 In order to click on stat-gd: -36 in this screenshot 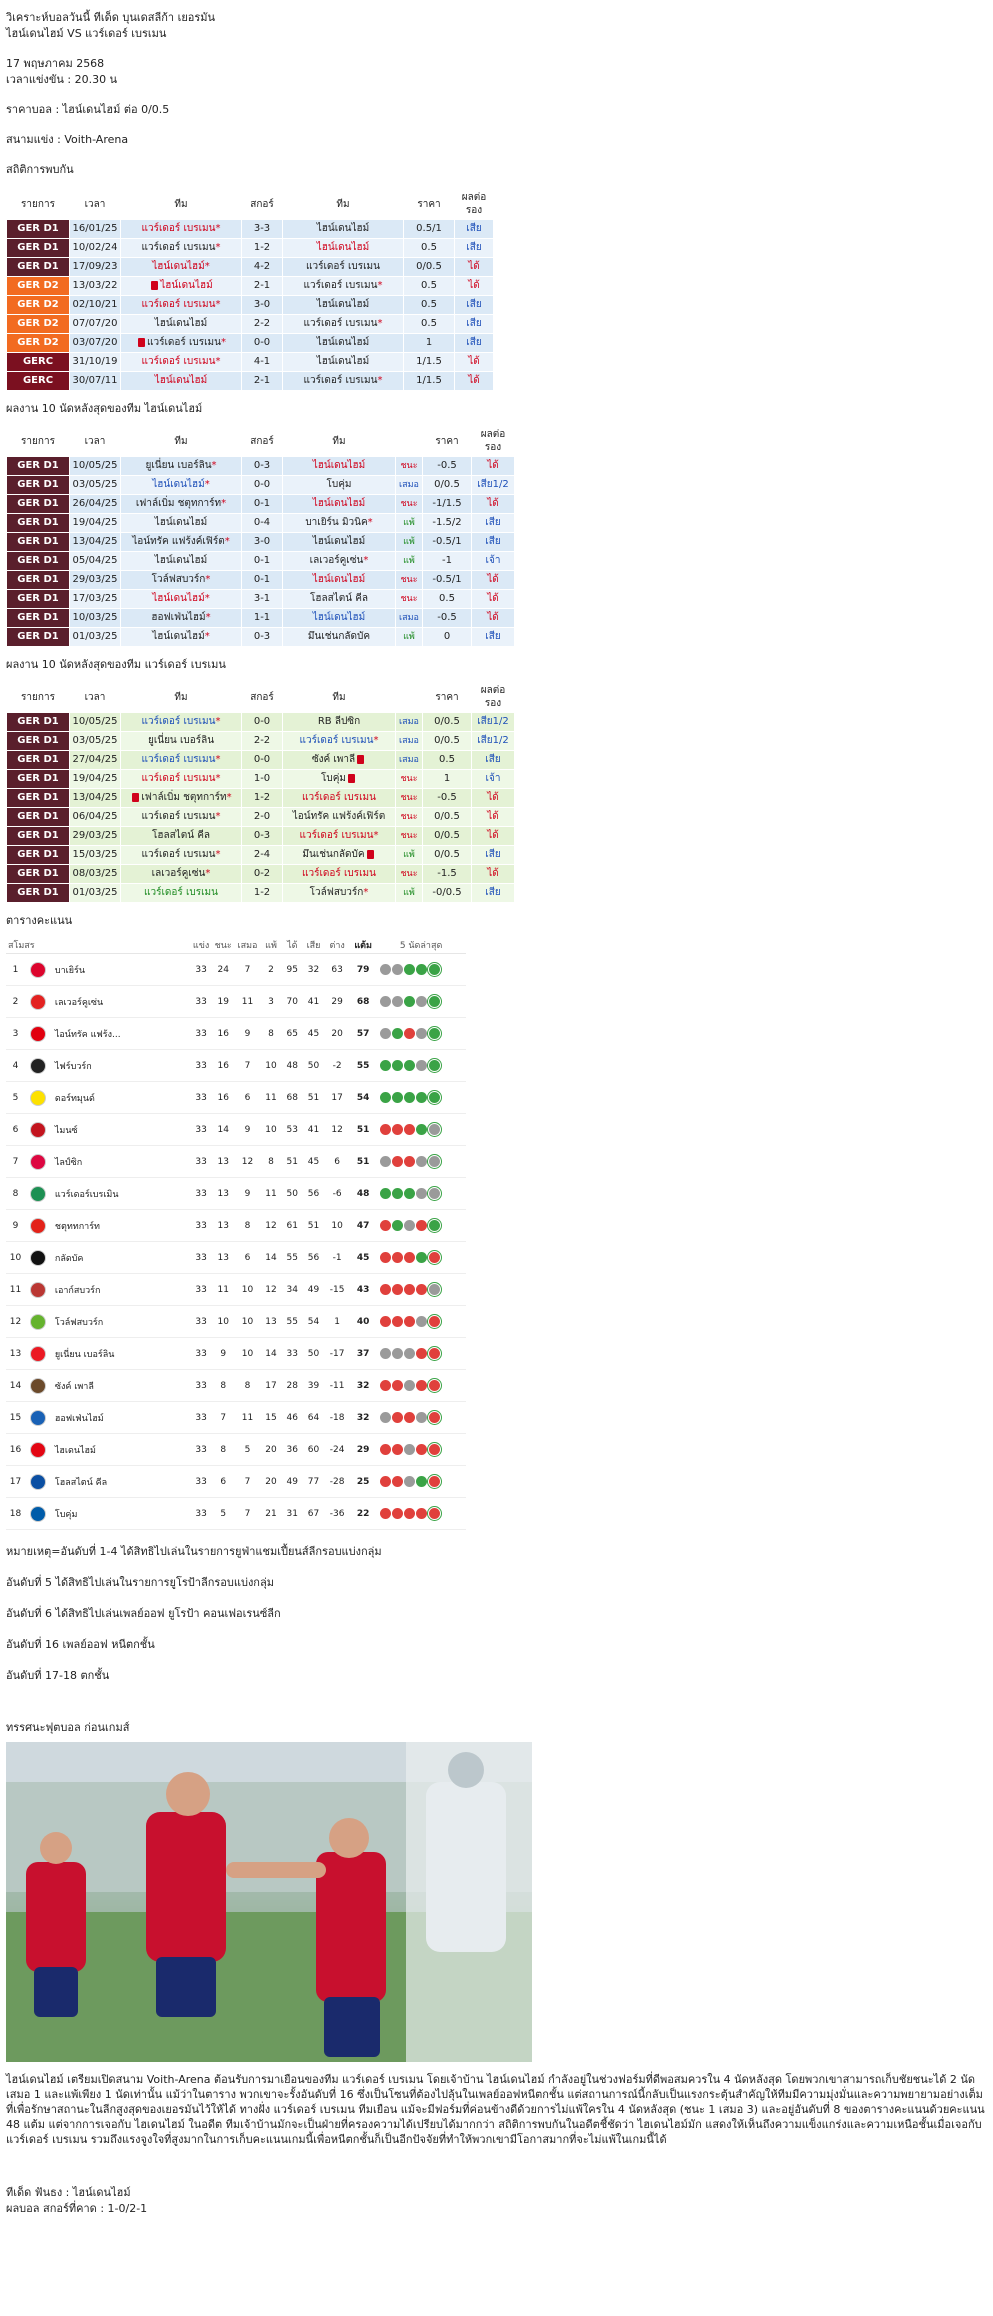, I will do `click(337, 1513)`.